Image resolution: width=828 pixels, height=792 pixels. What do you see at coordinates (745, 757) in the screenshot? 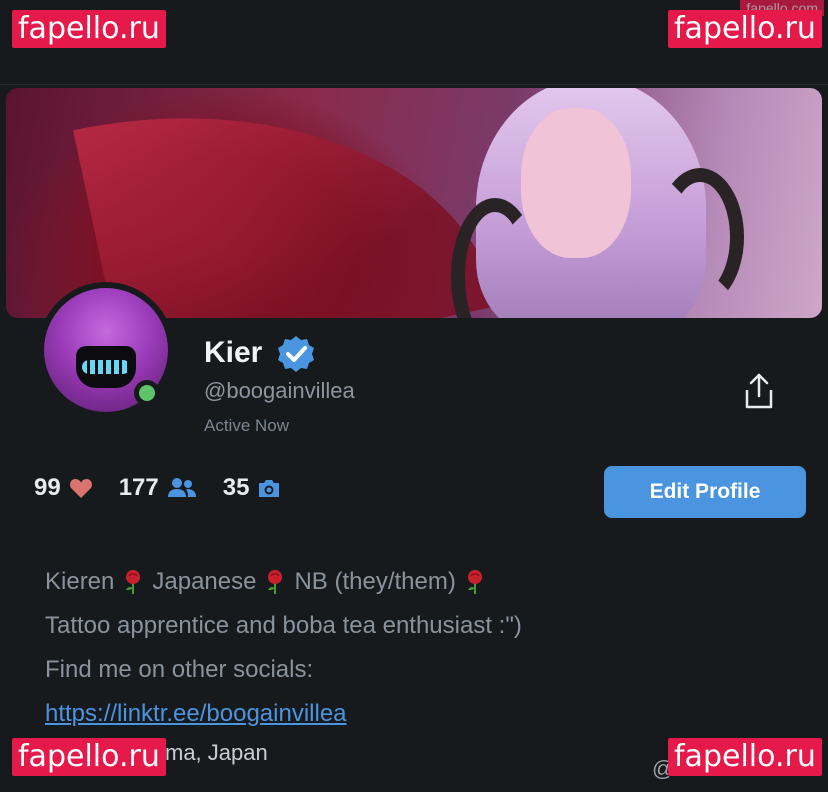
I see `watermark-bottom-right: fapello.ru` at bounding box center [745, 757].